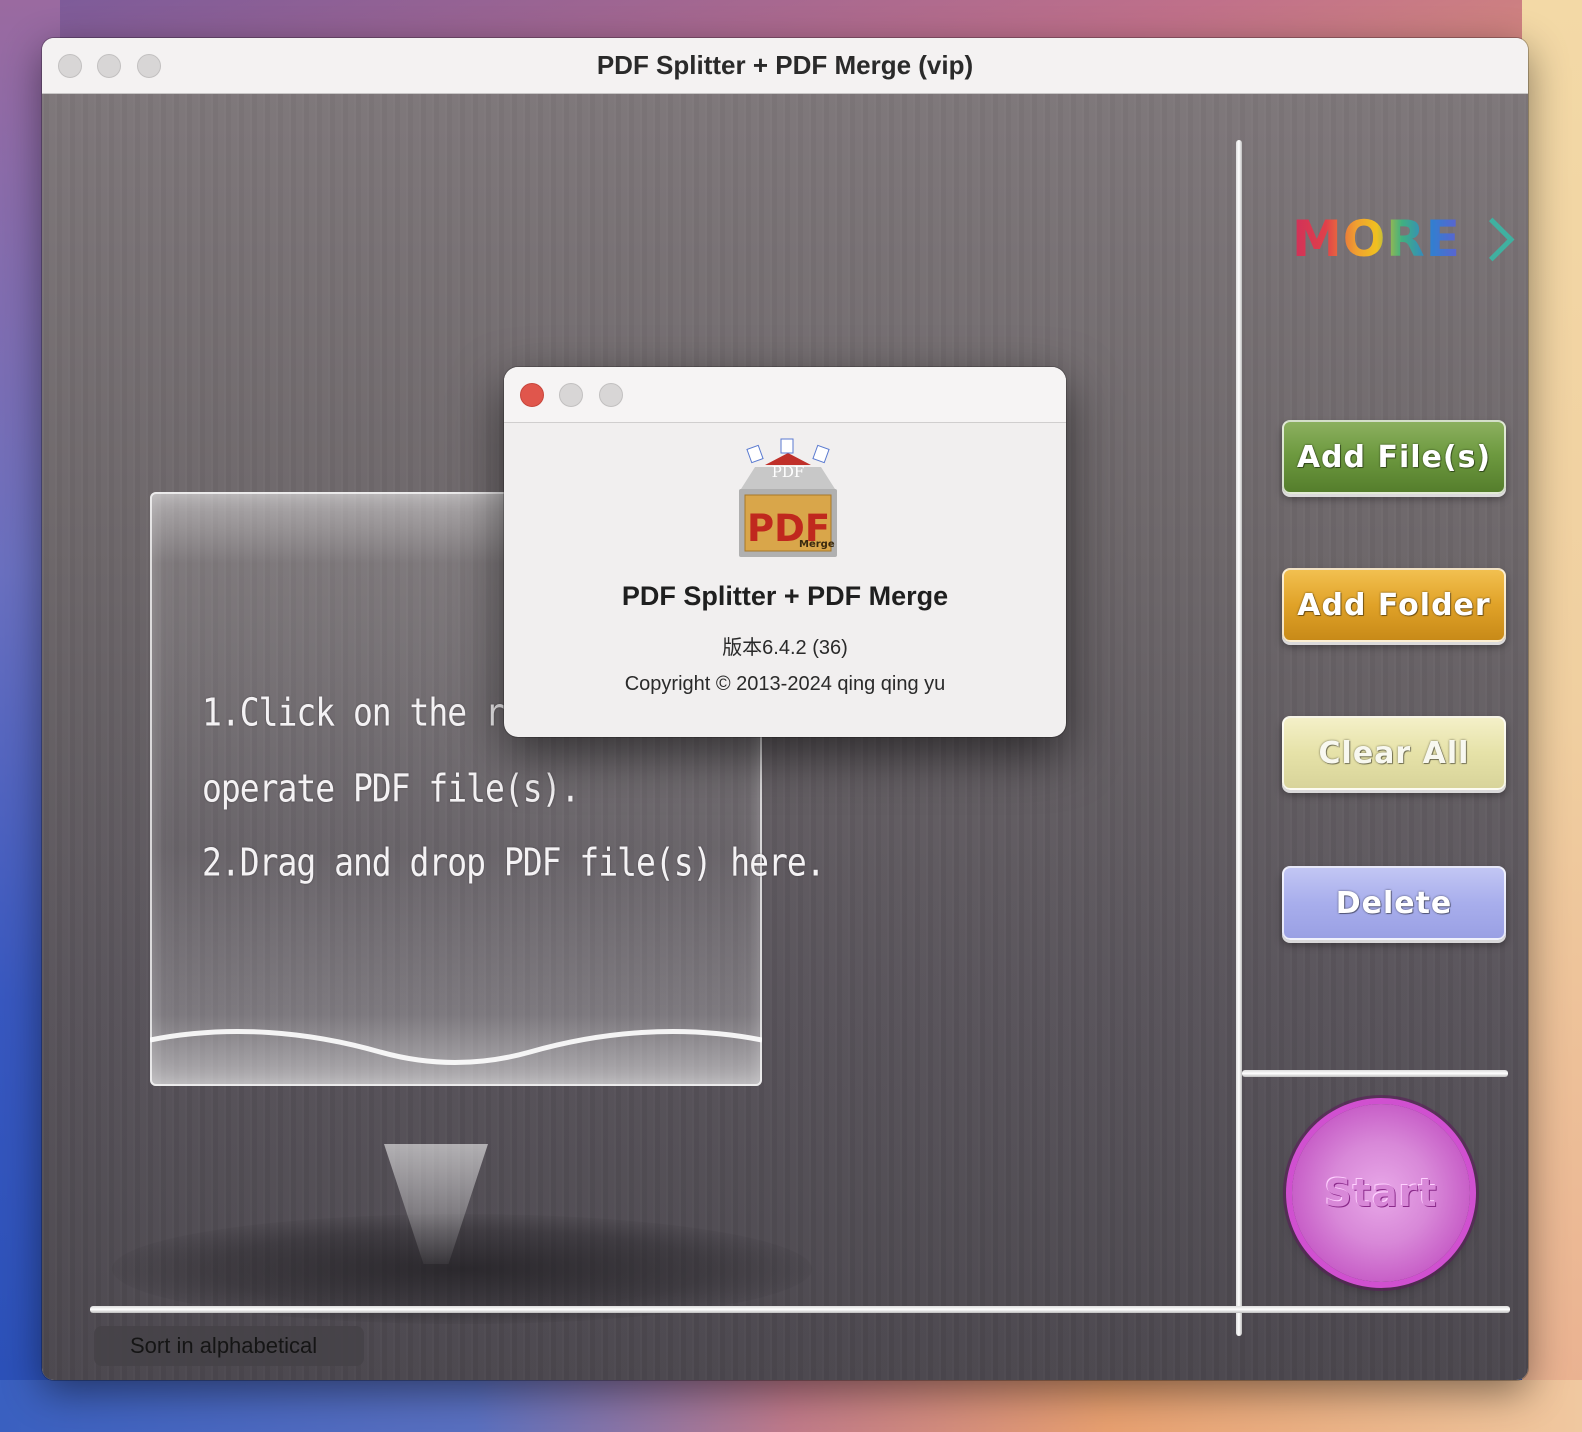 The height and width of the screenshot is (1432, 1582). What do you see at coordinates (785, 648) in the screenshot?
I see `about-version: 版本6.4.2 (36)` at bounding box center [785, 648].